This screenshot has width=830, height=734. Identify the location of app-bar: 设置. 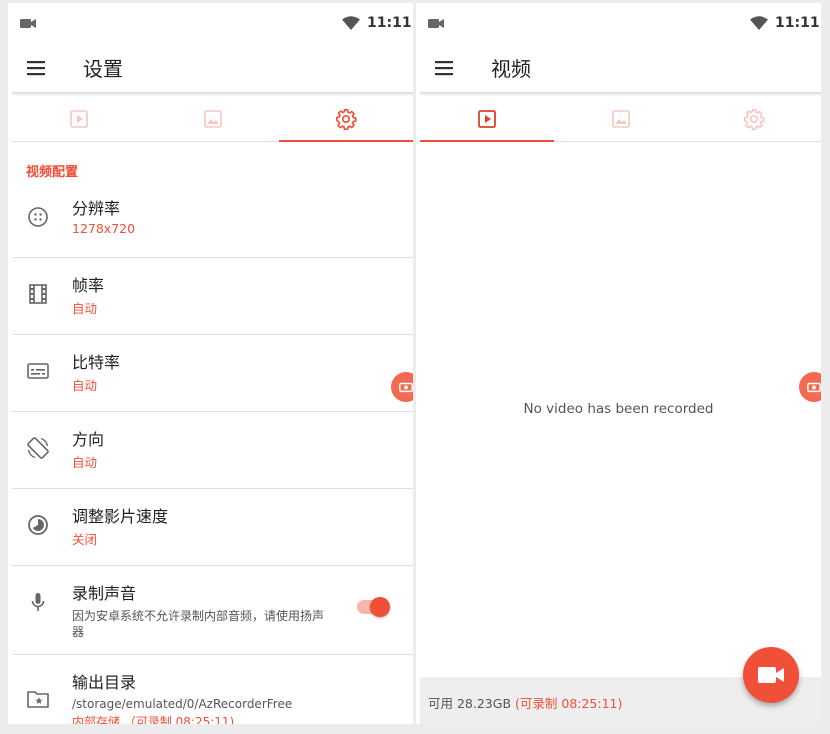
(212, 68).